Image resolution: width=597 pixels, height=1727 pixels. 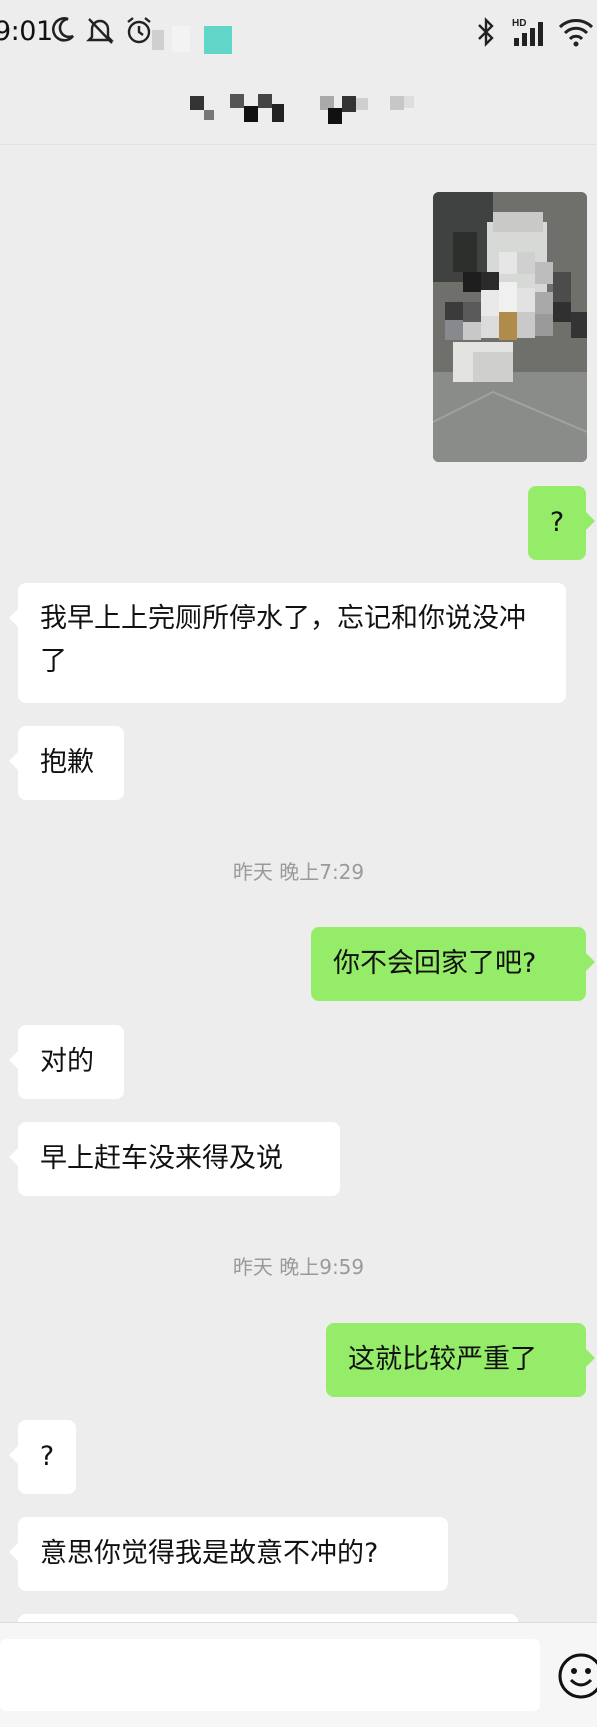 What do you see at coordinates (270, 1675) in the screenshot?
I see `message-input` at bounding box center [270, 1675].